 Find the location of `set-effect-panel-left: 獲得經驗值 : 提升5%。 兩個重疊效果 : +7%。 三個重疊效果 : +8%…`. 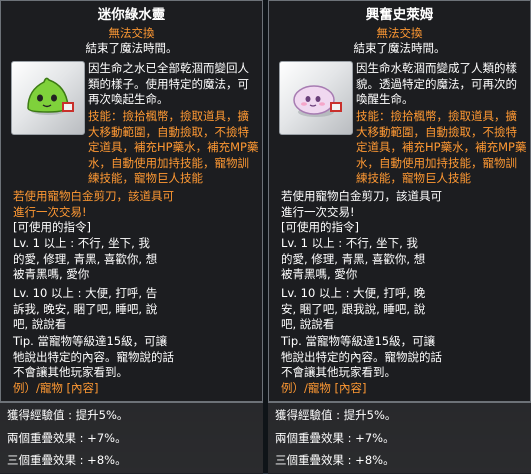

set-effect-panel-left: 獲得經驗值 : 提升5%。 兩個重疊效果 : +7%。 三個重疊效果 : +8%… is located at coordinates (131, 438).